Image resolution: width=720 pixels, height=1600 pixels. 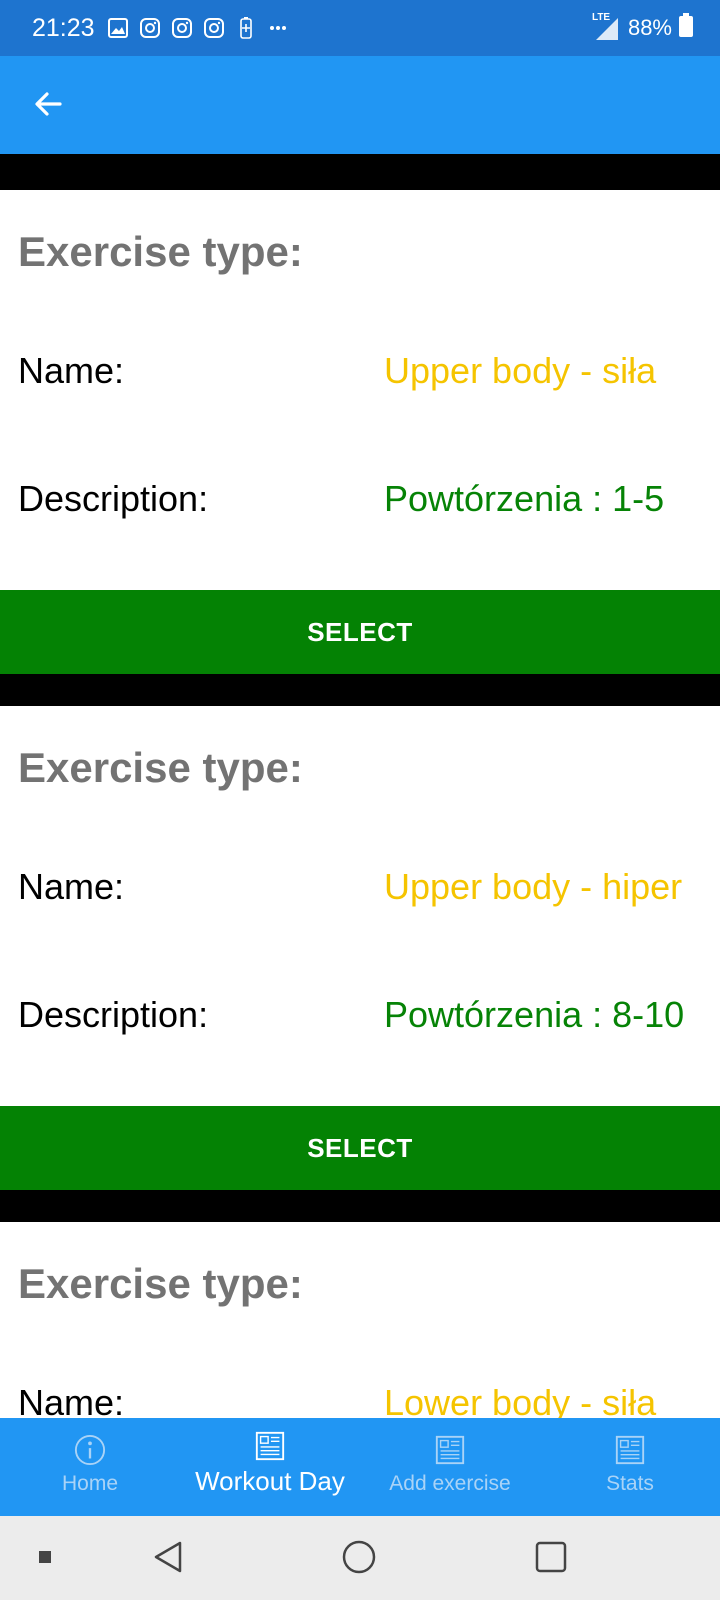 I want to click on tab-label: Workout Day, so click(x=270, y=1481).